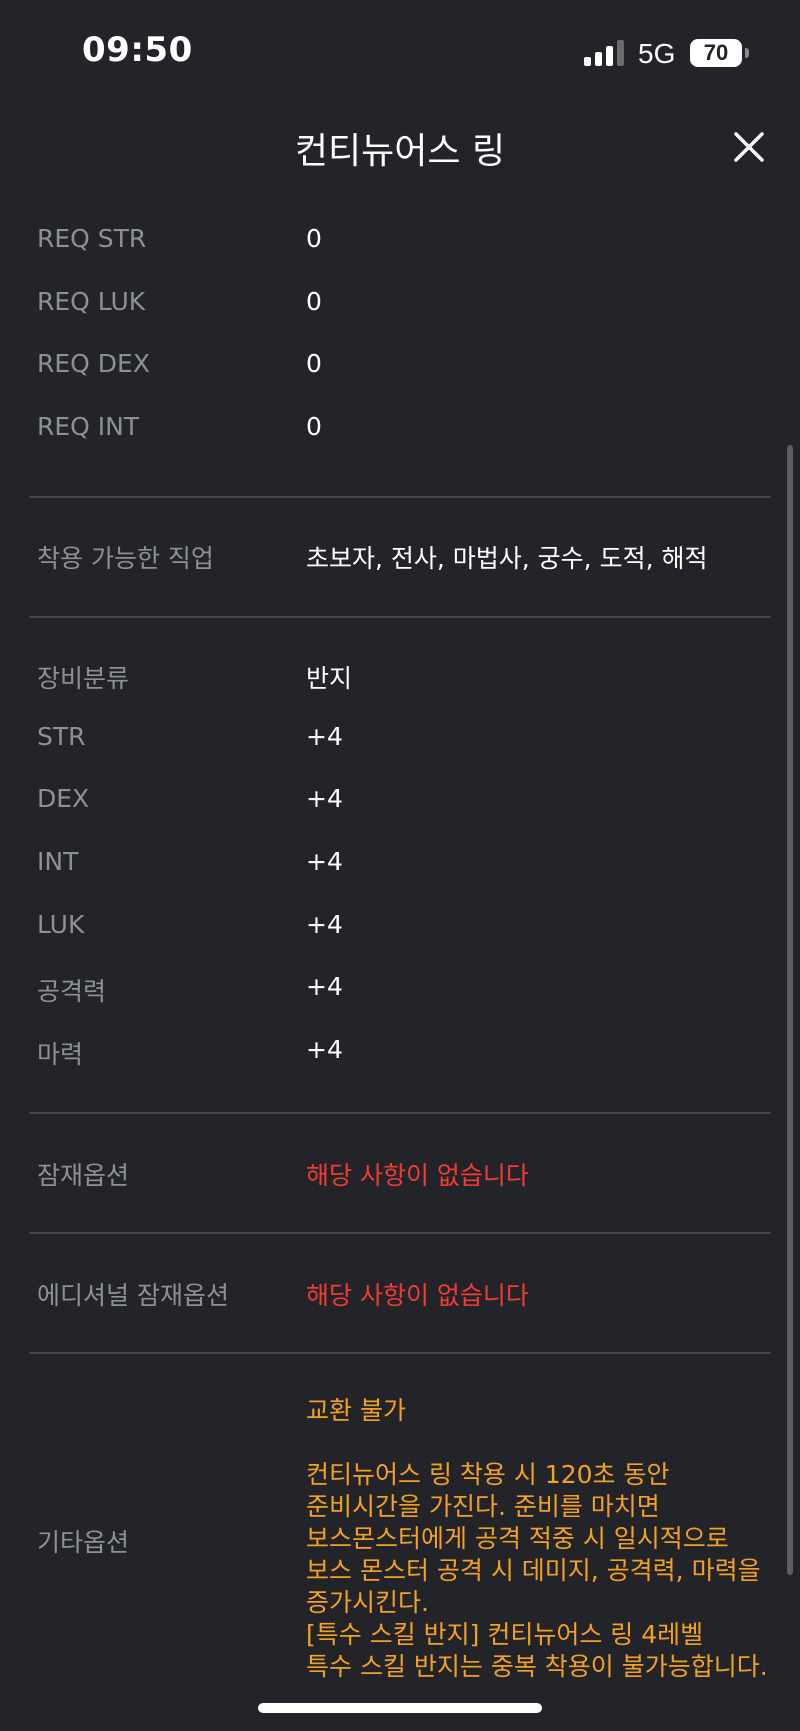  I want to click on status-bar: 09:50 5G 70, so click(400, 50).